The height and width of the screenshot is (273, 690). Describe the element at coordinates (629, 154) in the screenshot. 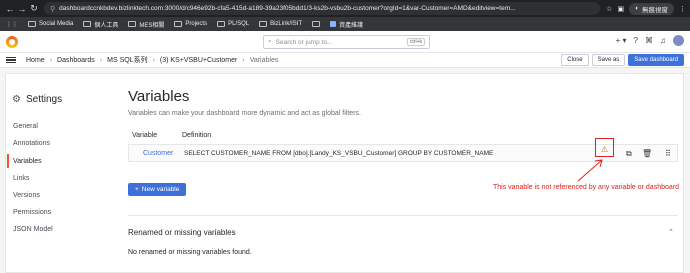

I see `duplicate-icon: ⧉` at that location.